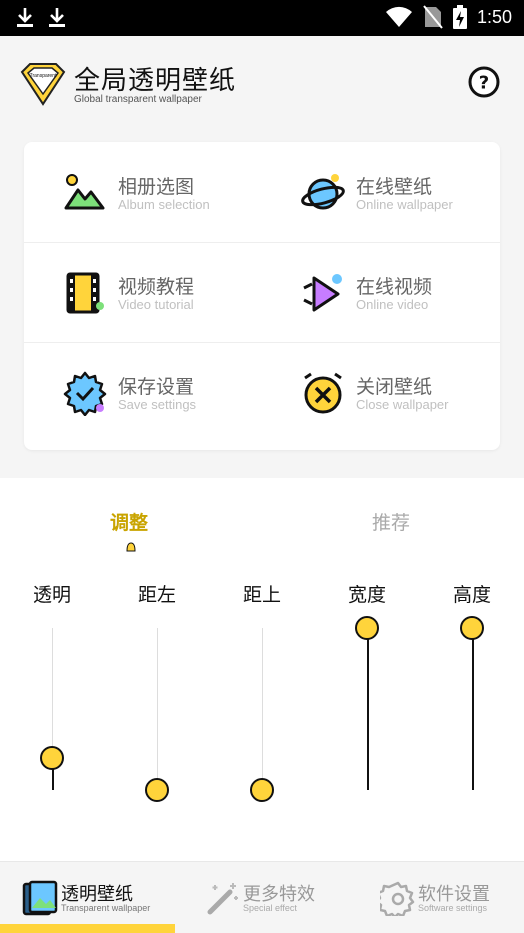 This screenshot has width=524, height=933. I want to click on menu-save-settings: 保存设置 Save settings, so click(143, 392).